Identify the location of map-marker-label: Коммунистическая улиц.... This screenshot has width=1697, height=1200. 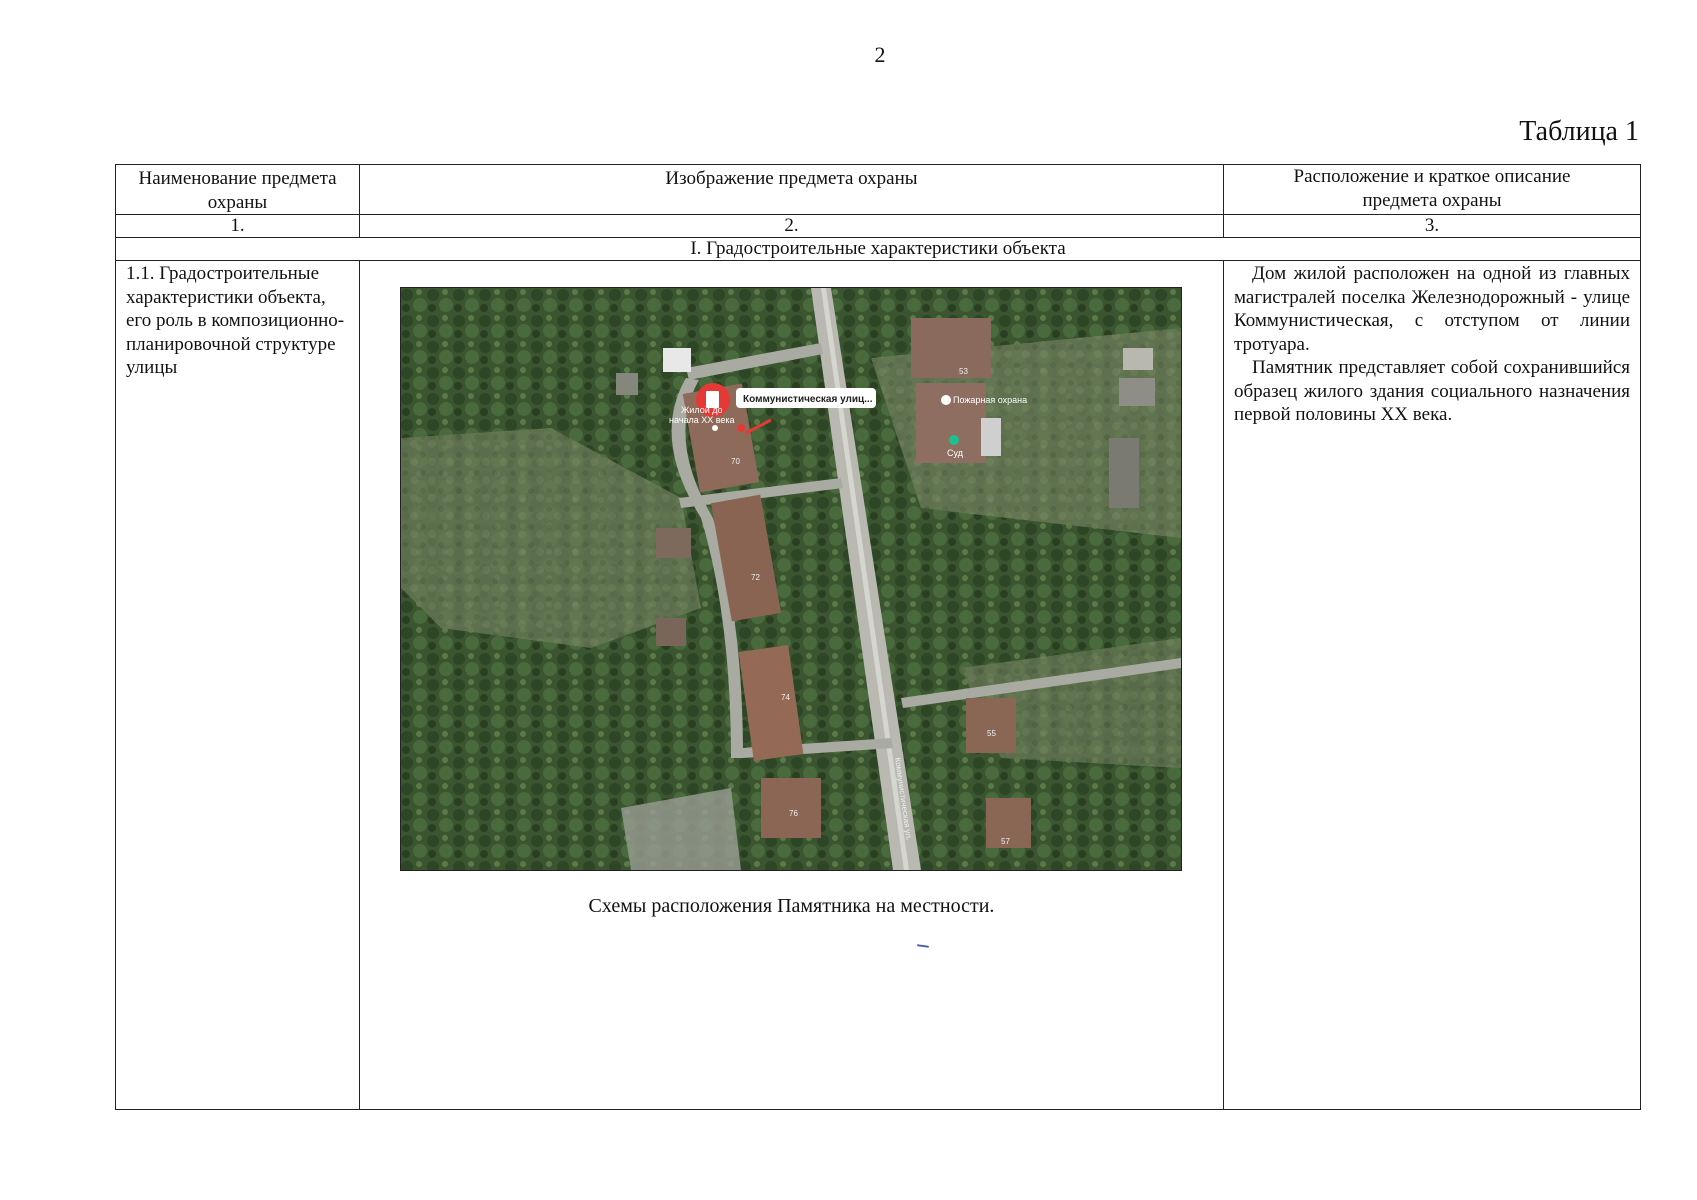
(808, 399).